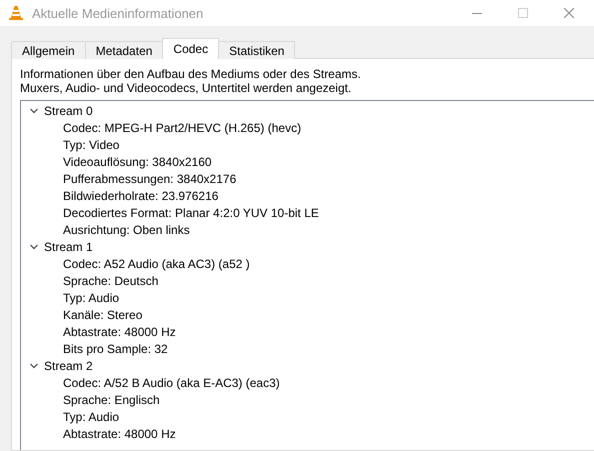 The image size is (594, 451). I want to click on traffic-cone-icon, so click(16, 13).